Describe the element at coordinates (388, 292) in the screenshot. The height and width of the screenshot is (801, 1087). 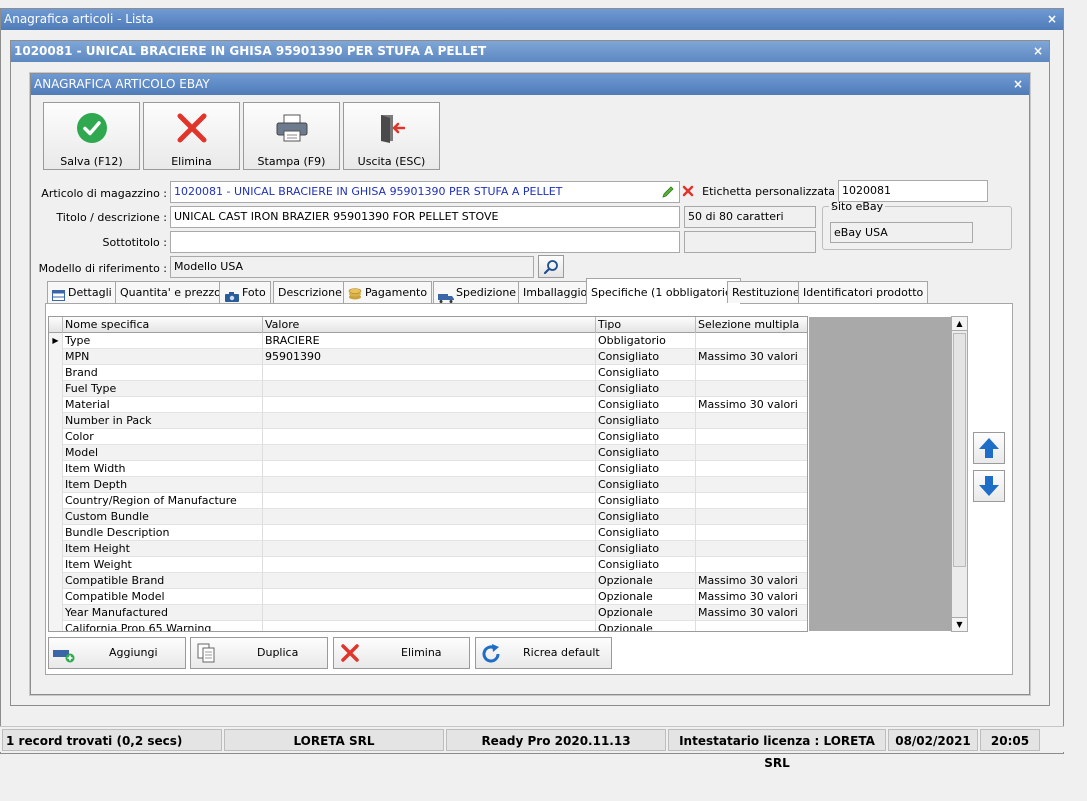
I see `tab-pagamento: Pagamento` at that location.